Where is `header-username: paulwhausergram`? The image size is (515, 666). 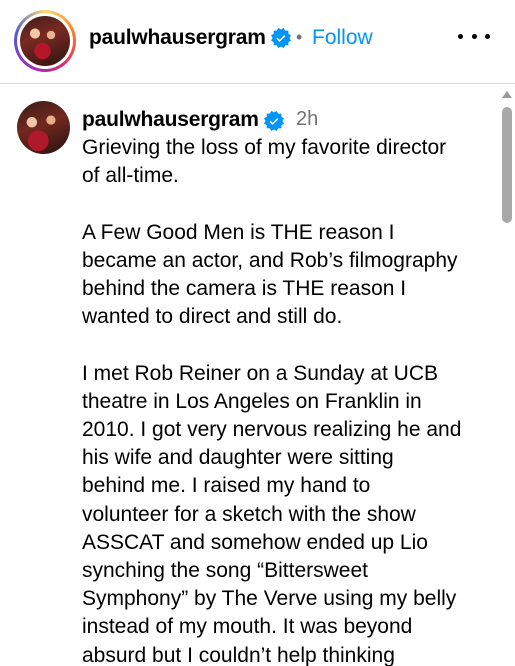 header-username: paulwhausergram is located at coordinates (177, 38).